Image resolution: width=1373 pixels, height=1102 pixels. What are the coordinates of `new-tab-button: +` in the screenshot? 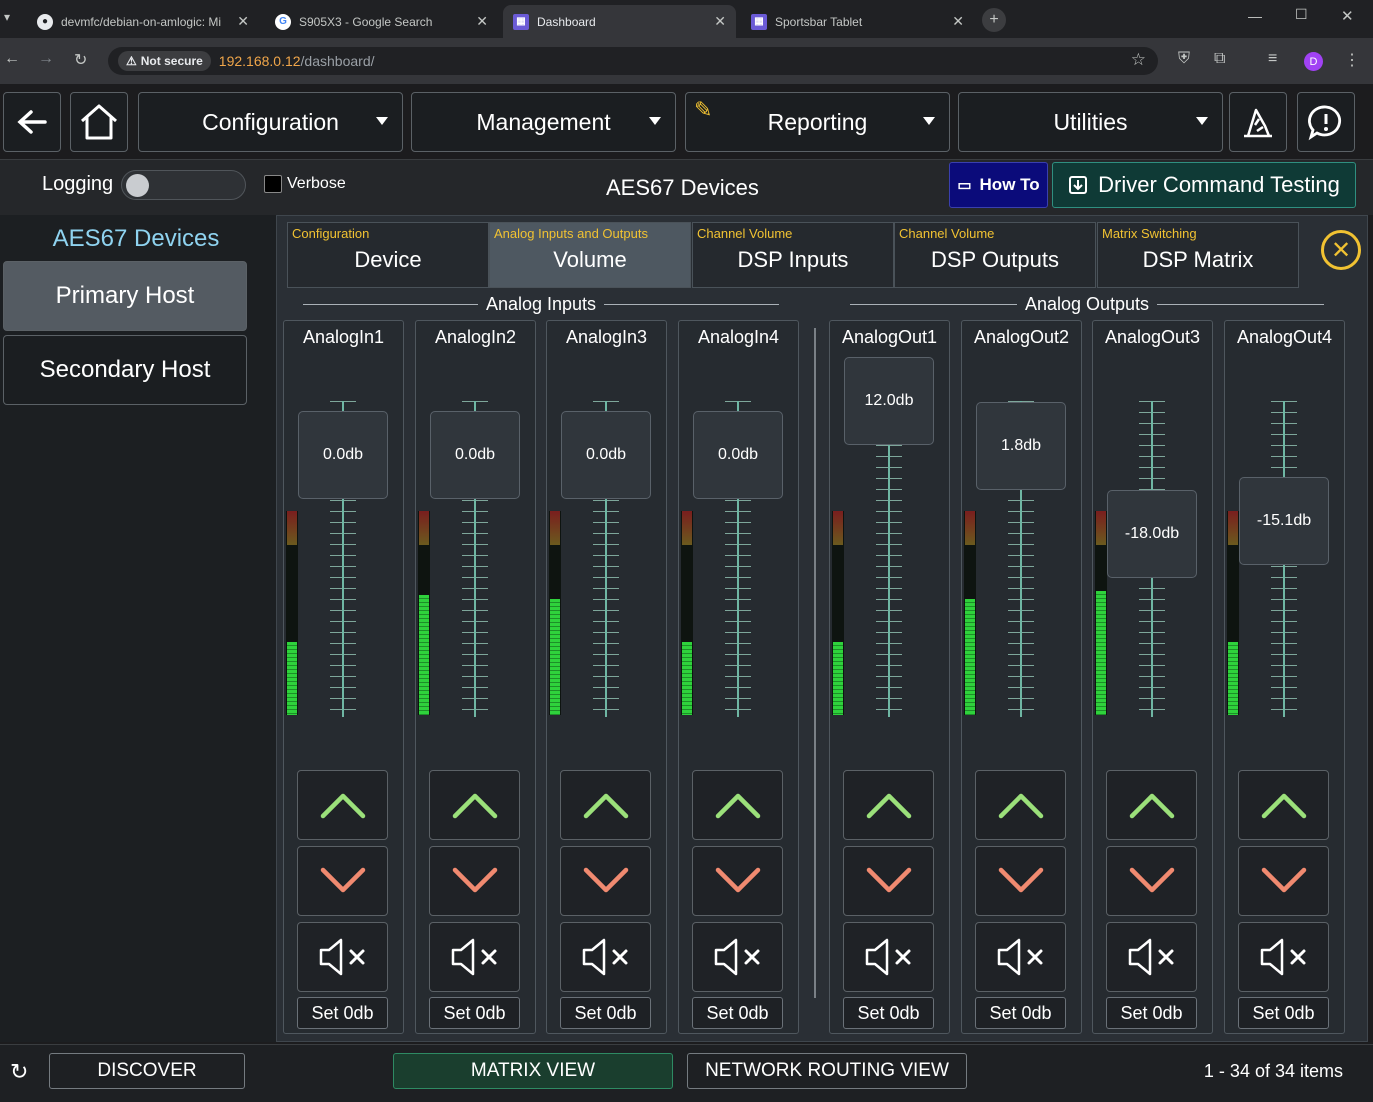 It's located at (994, 20).